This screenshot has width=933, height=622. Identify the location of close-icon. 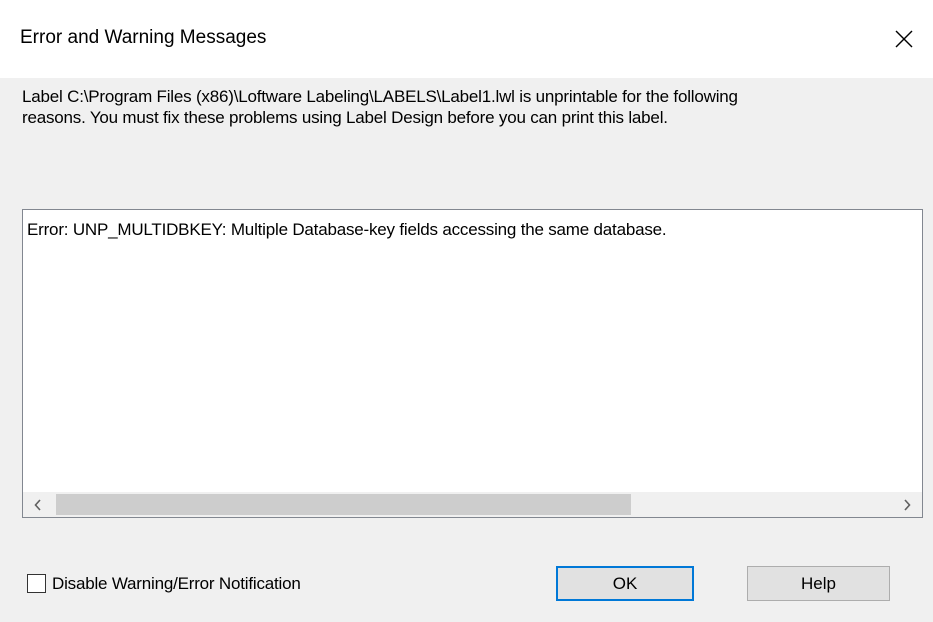
(904, 39).